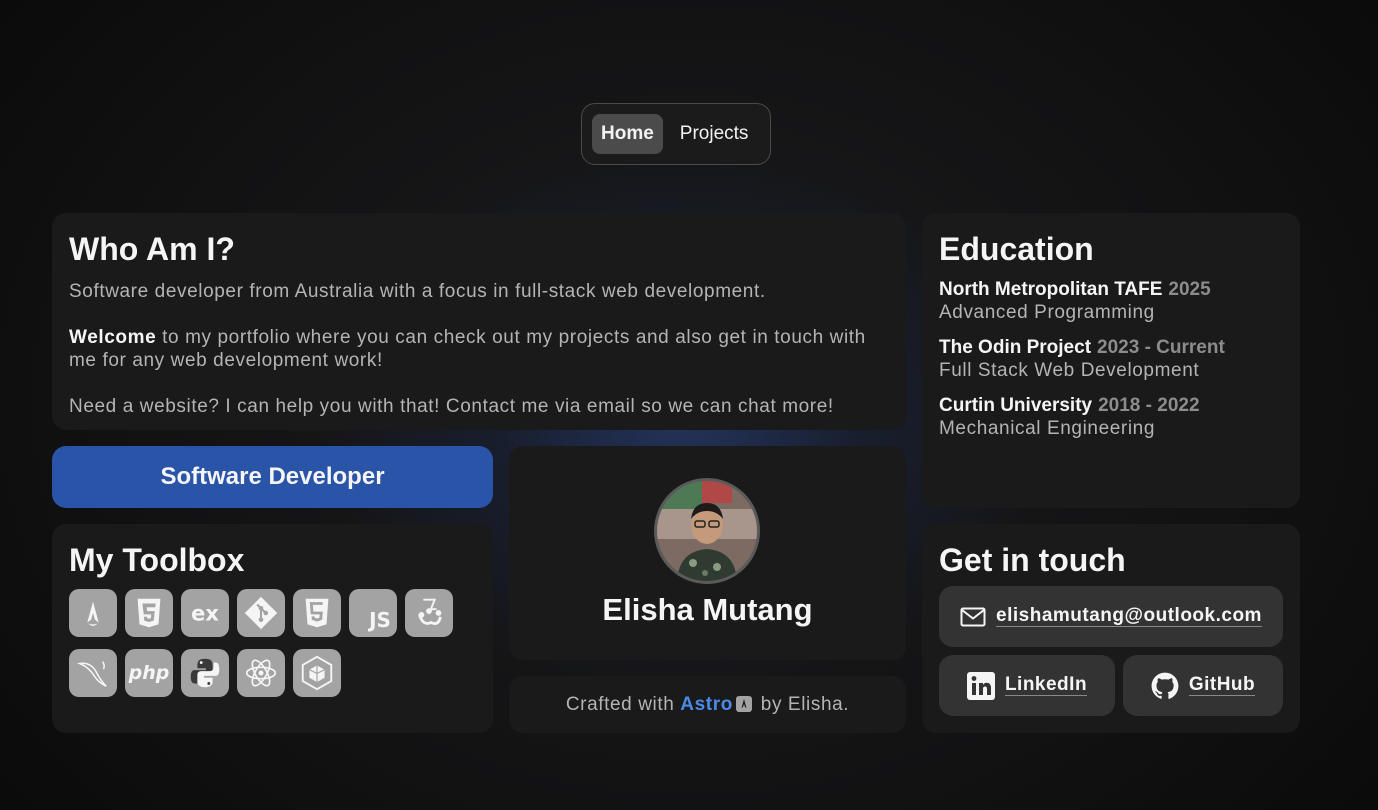 The width and height of the screenshot is (1378, 810). I want to click on education-date: 2025, so click(1189, 289).